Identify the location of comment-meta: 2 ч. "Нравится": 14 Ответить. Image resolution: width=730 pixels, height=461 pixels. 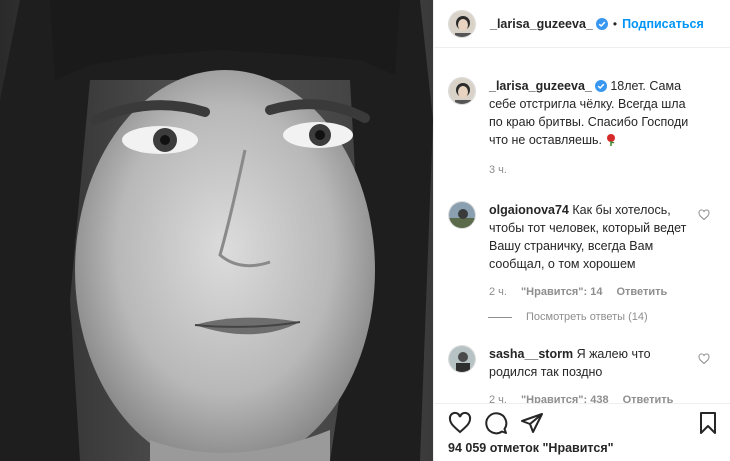
(593, 292).